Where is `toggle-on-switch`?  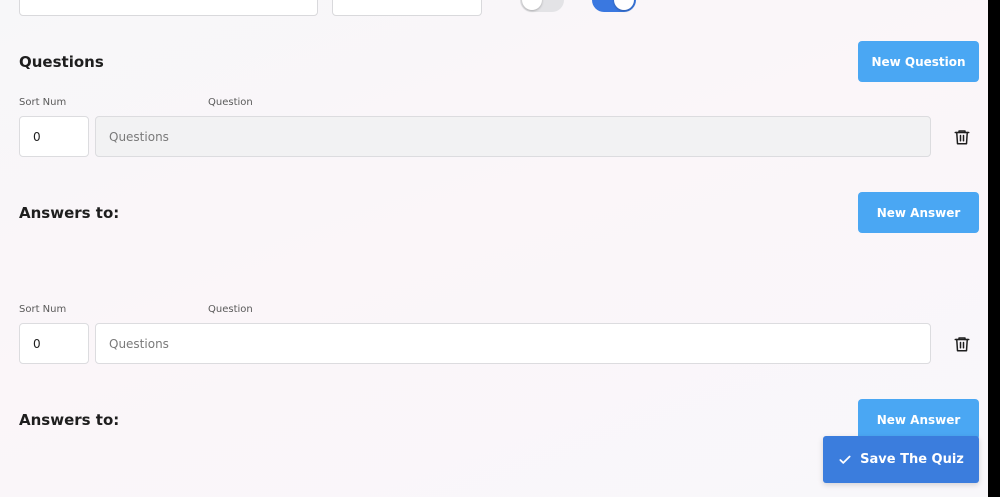
toggle-on-switch is located at coordinates (614, 6).